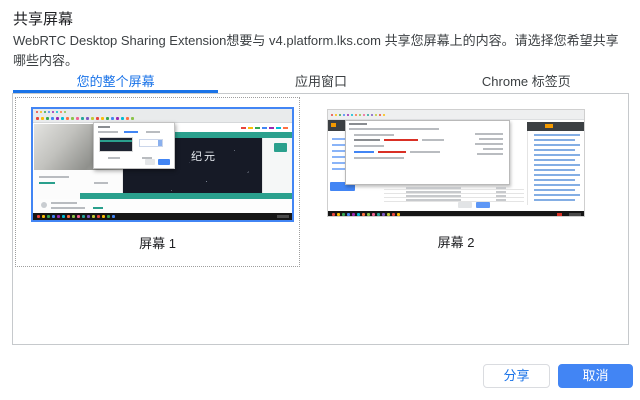 Image resolution: width=640 pixels, height=400 pixels. Describe the element at coordinates (483, 205) in the screenshot. I see `blue-button` at that location.